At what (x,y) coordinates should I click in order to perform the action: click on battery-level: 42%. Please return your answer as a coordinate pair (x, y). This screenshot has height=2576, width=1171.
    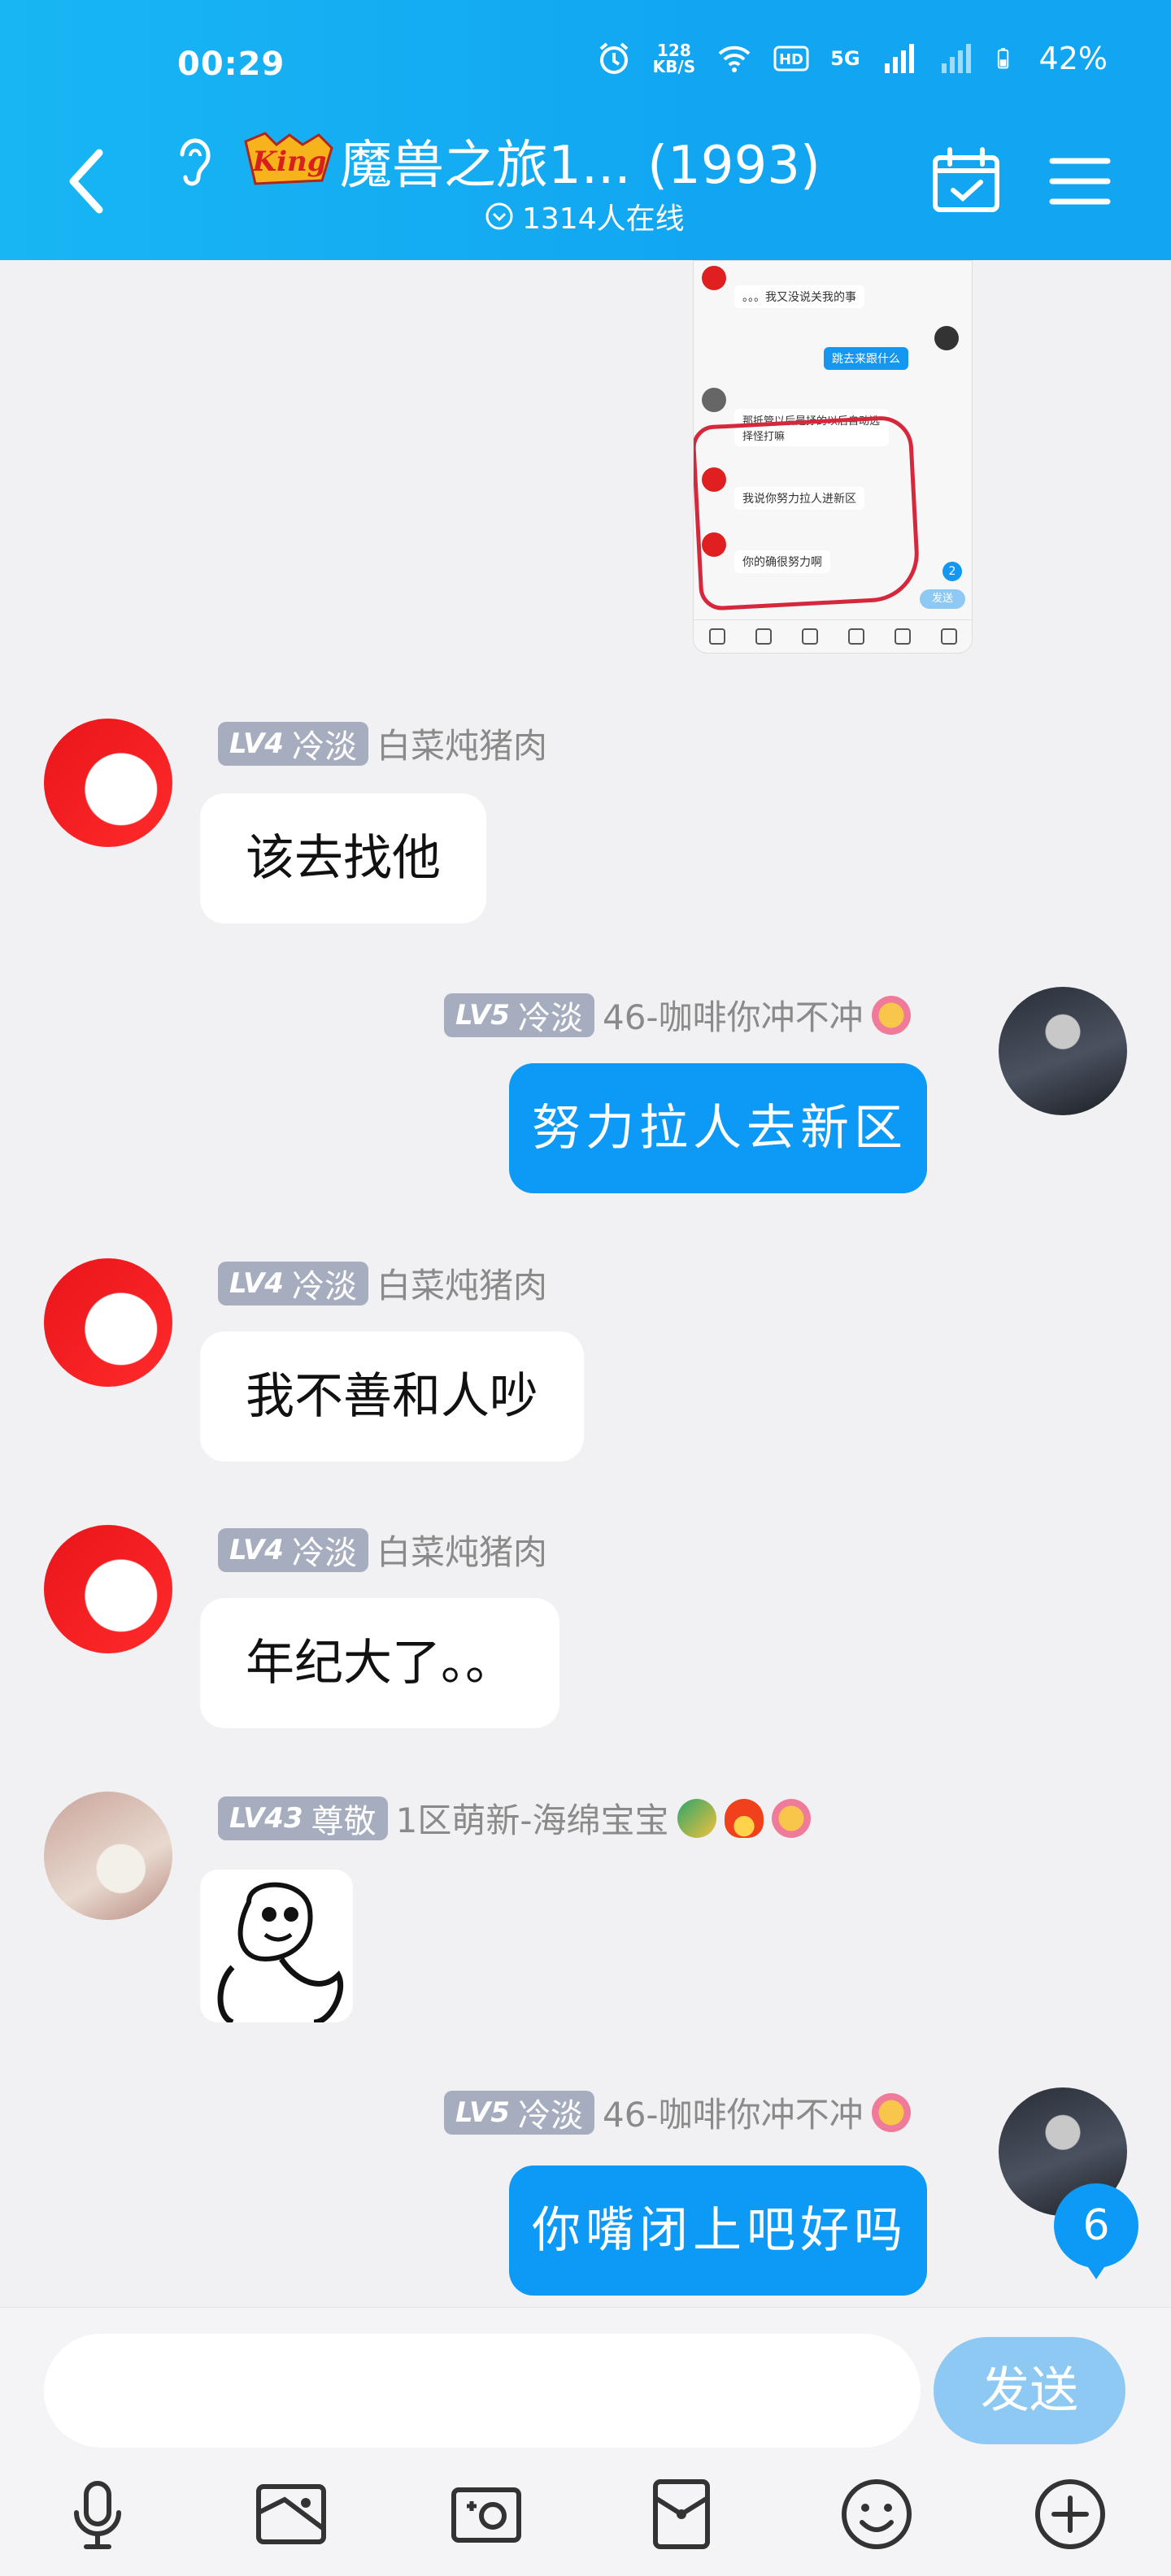
    Looking at the image, I should click on (1073, 58).